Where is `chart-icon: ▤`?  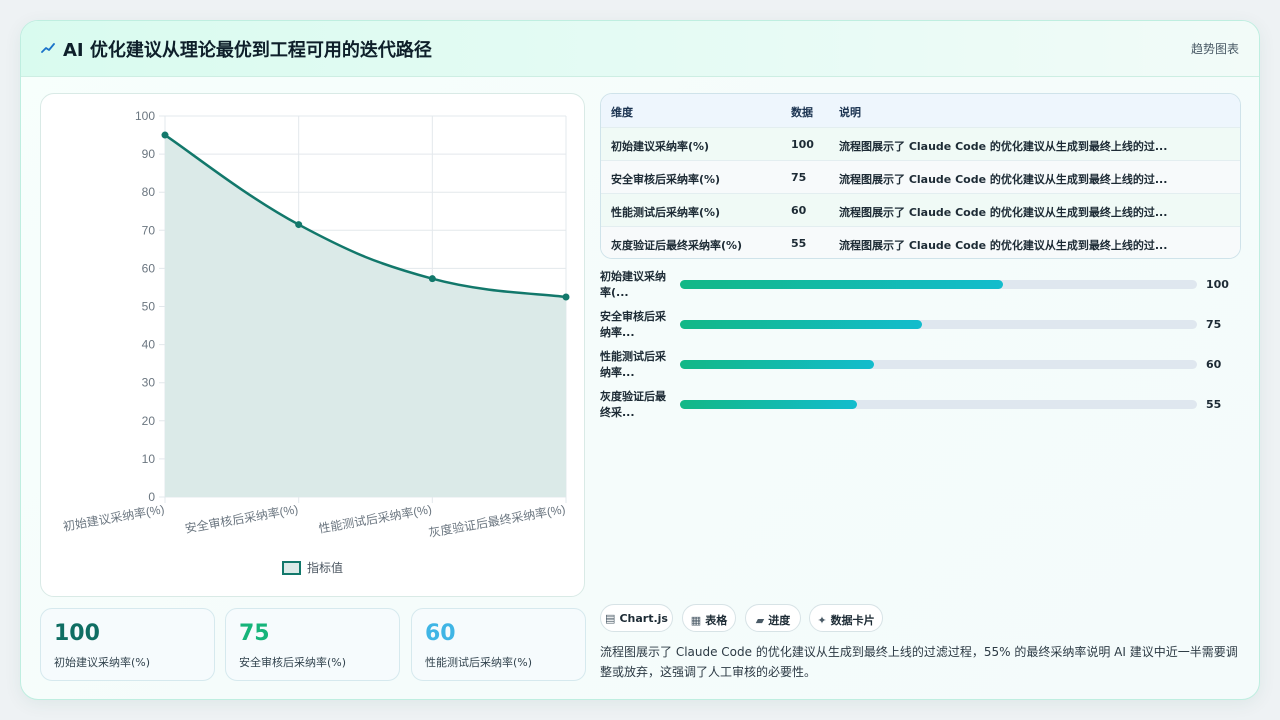 chart-icon: ▤ is located at coordinates (610, 618).